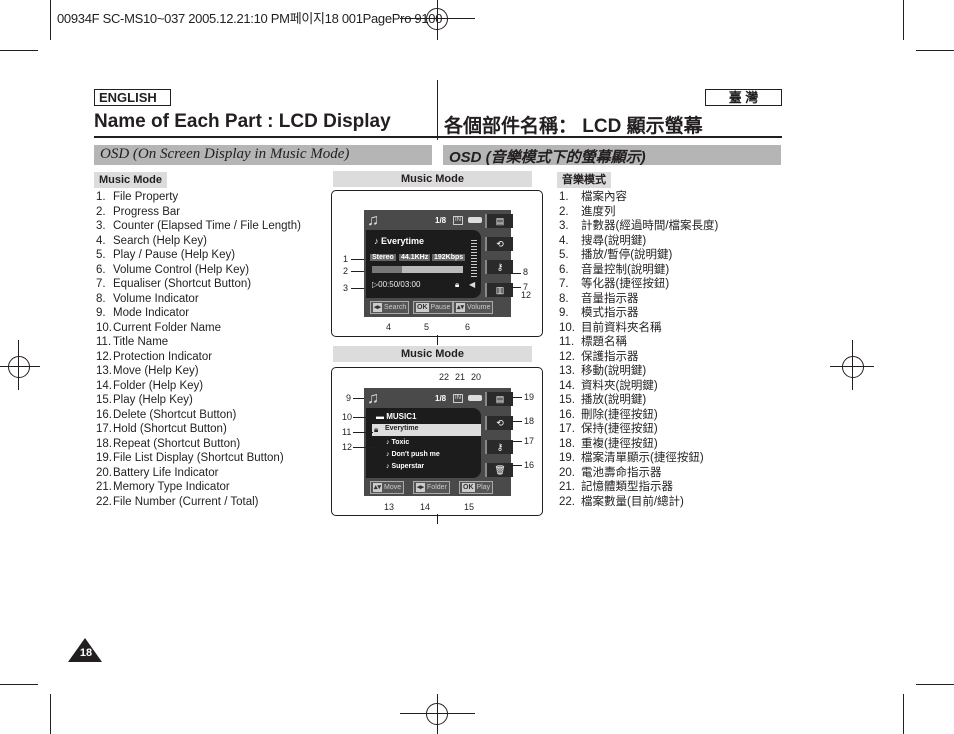 This screenshot has width=954, height=734. I want to click on delete-button: 🗑︎, so click(499, 470).